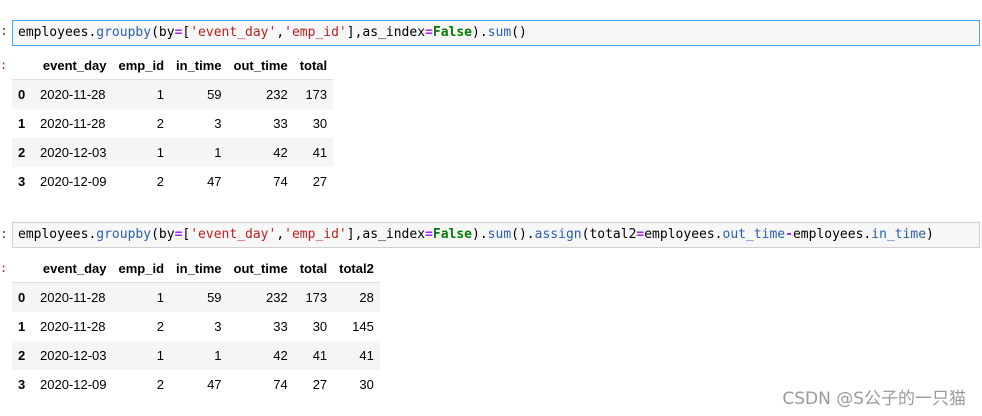 The image size is (982, 416). What do you see at coordinates (754, 234) in the screenshot?
I see `code-token: out_time` at bounding box center [754, 234].